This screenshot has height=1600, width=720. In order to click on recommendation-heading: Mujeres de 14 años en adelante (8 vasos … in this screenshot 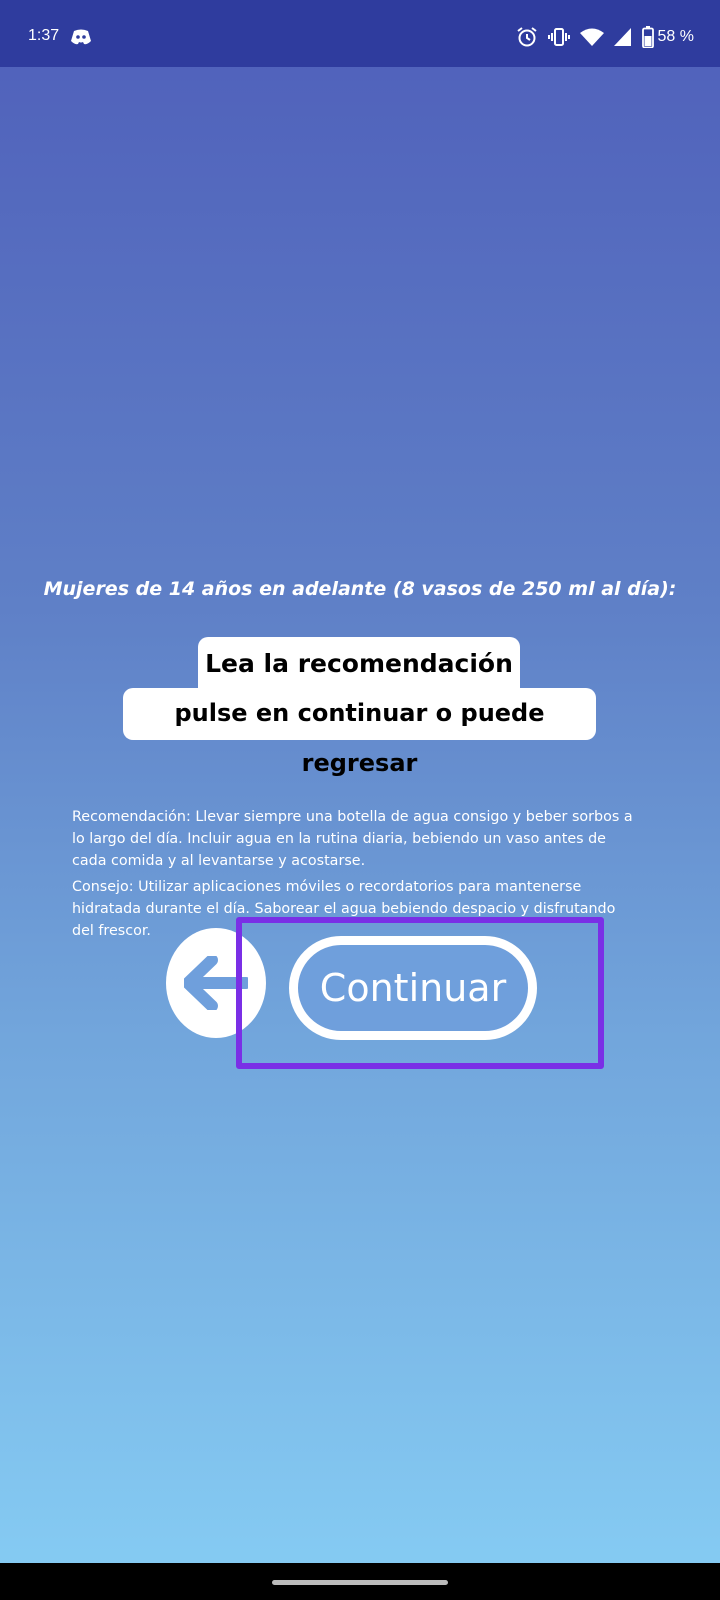, I will do `click(360, 589)`.